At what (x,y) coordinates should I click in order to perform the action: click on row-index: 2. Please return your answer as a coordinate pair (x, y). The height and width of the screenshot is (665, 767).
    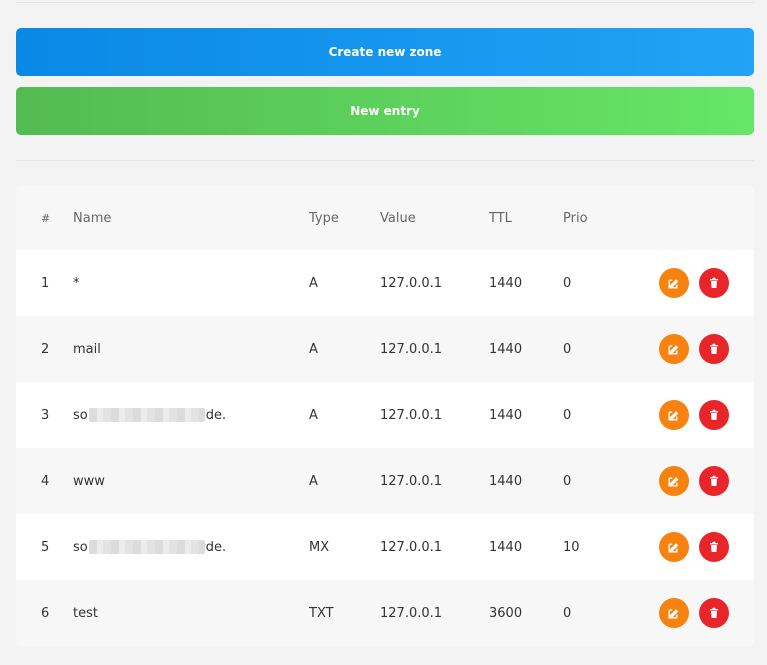
    Looking at the image, I should click on (45, 349).